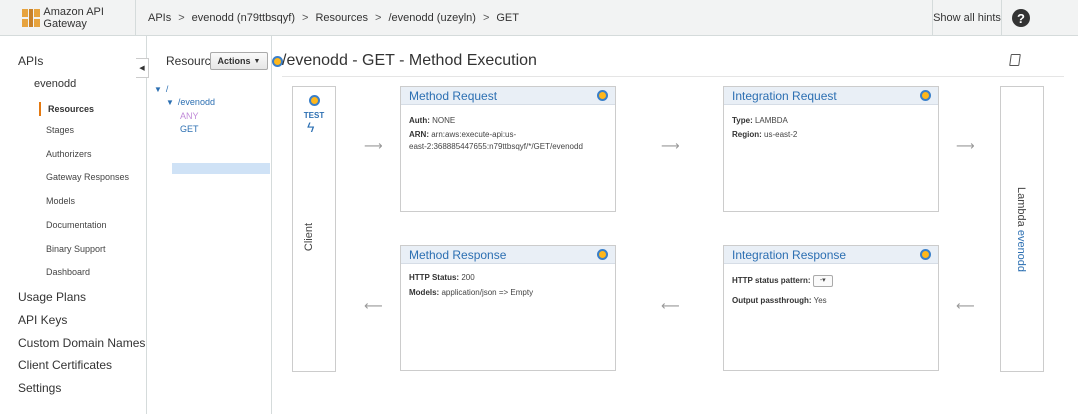  I want to click on status-pattern-value: -, so click(821, 280).